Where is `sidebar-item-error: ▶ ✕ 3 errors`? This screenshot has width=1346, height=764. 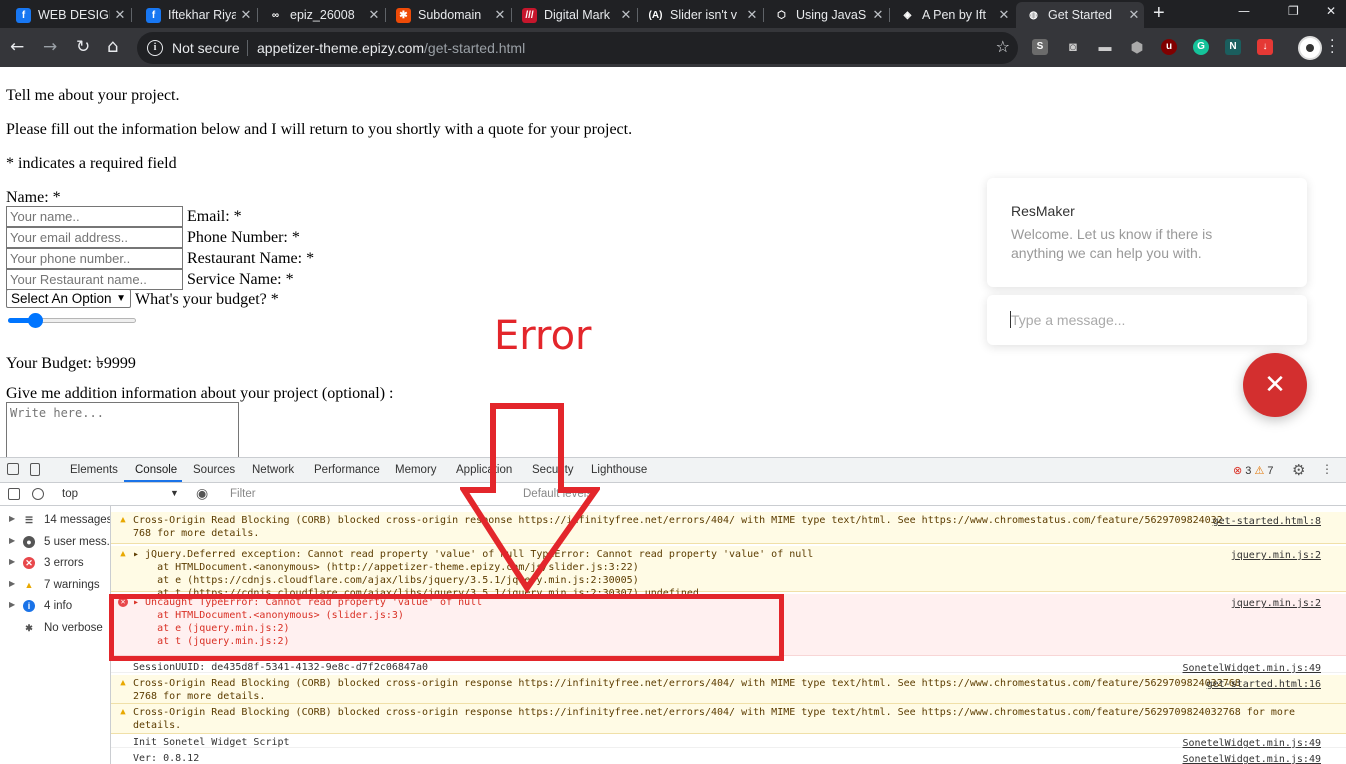
sidebar-item-error: ▶ ✕ 3 errors is located at coordinates (55, 564).